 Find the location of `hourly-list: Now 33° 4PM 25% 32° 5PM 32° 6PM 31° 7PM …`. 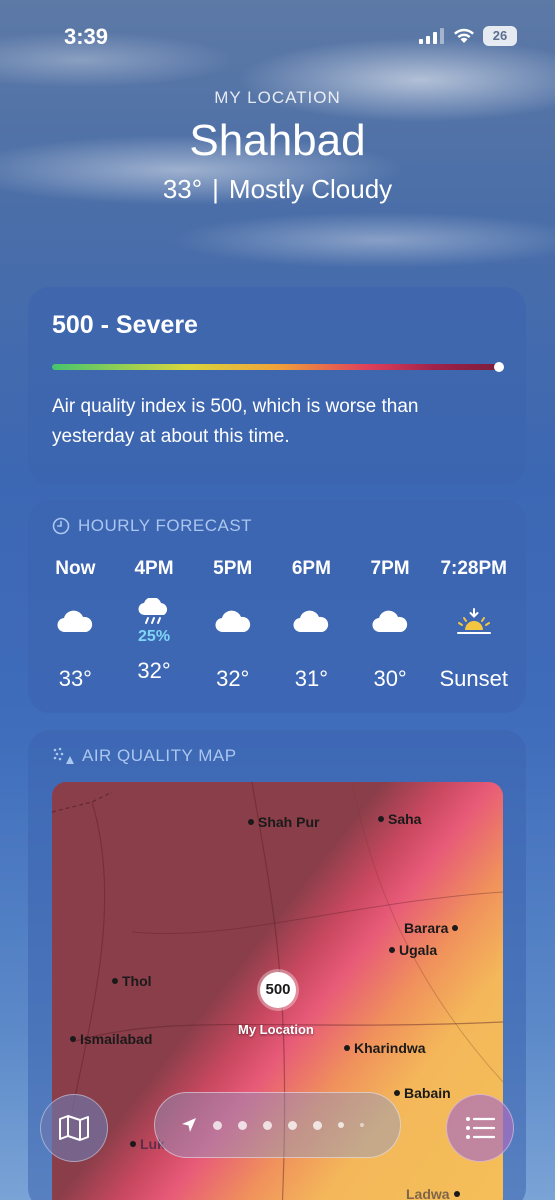

hourly-list: Now 33° 4PM 25% 32° 5PM 32° 6PM 31° 7PM … is located at coordinates (277, 625).